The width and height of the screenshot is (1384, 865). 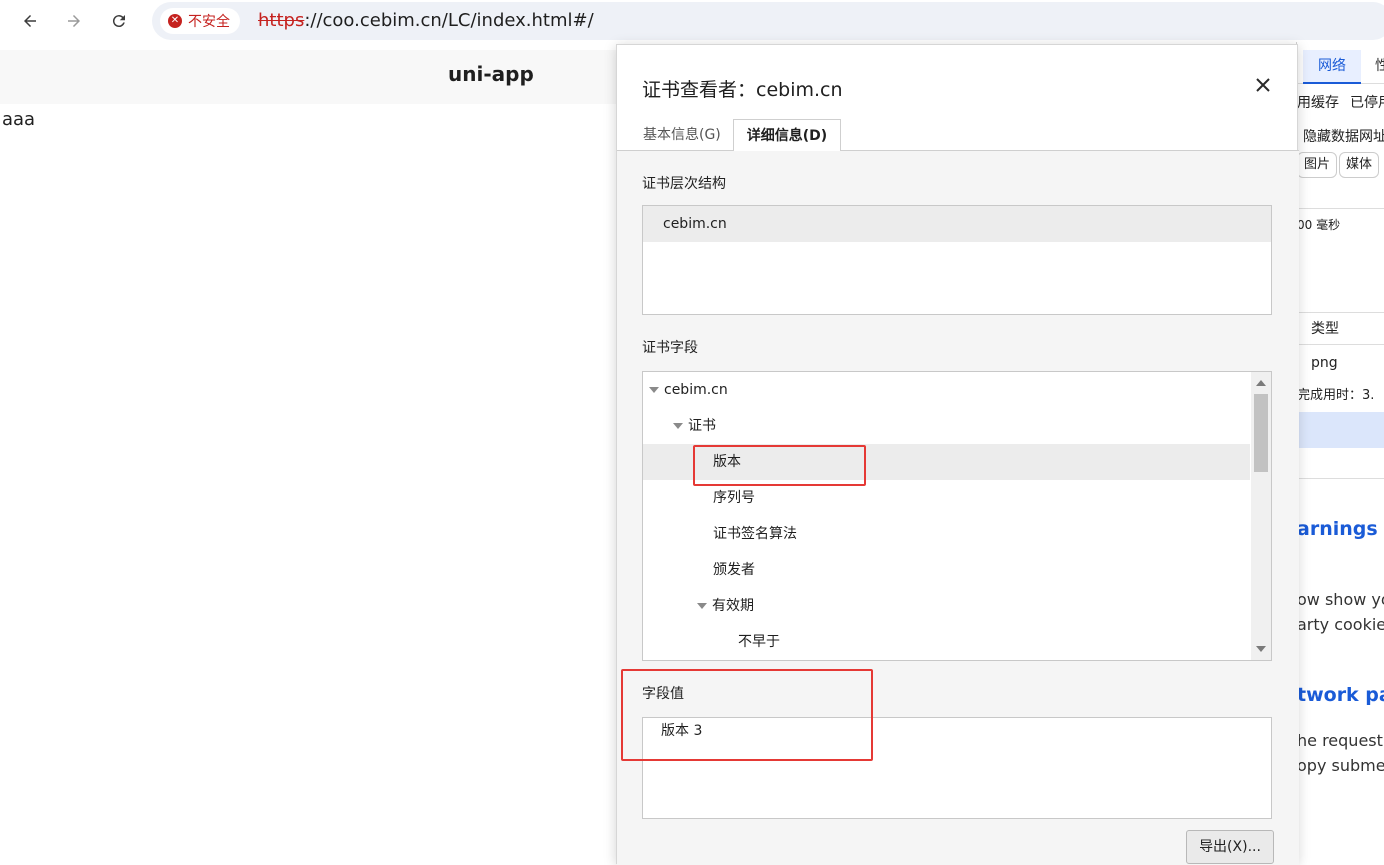 I want to click on info-text-line: ow show you, so click(x=1340, y=599).